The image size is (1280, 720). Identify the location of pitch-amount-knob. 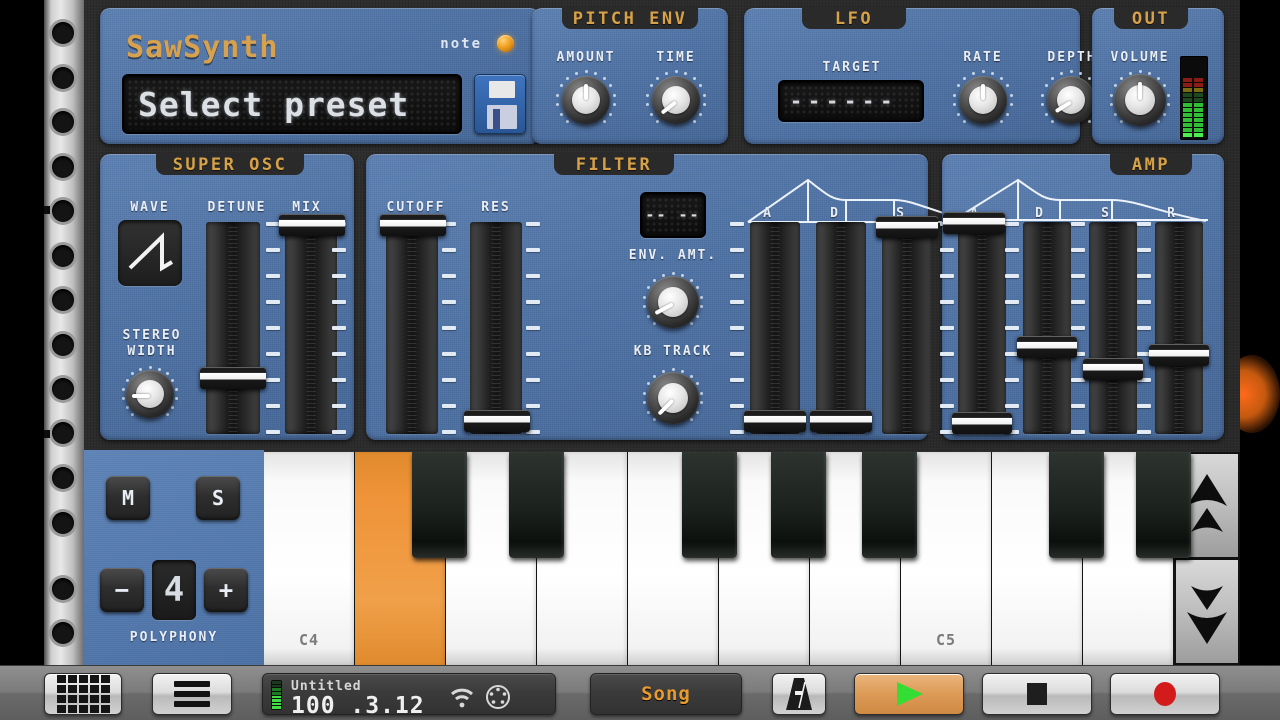
(586, 100).